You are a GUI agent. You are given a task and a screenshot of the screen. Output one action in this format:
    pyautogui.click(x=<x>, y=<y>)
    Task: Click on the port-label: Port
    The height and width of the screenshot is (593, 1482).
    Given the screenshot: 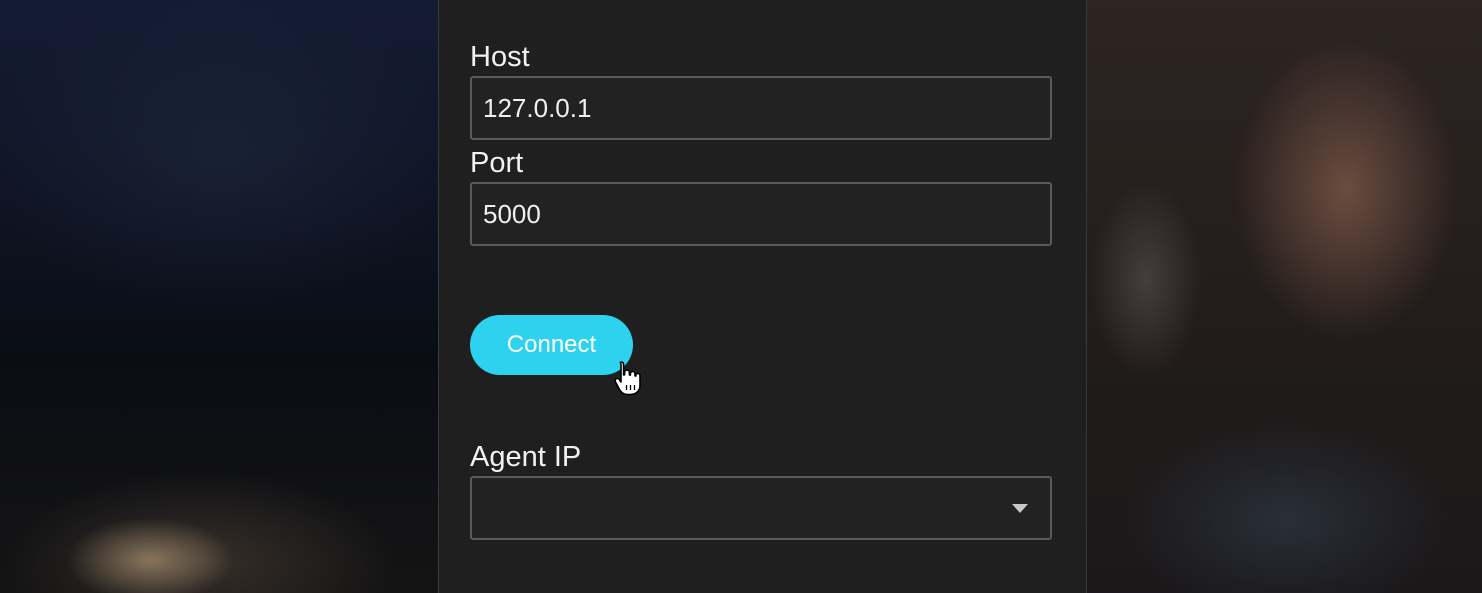 What is the action you would take?
    pyautogui.click(x=497, y=163)
    